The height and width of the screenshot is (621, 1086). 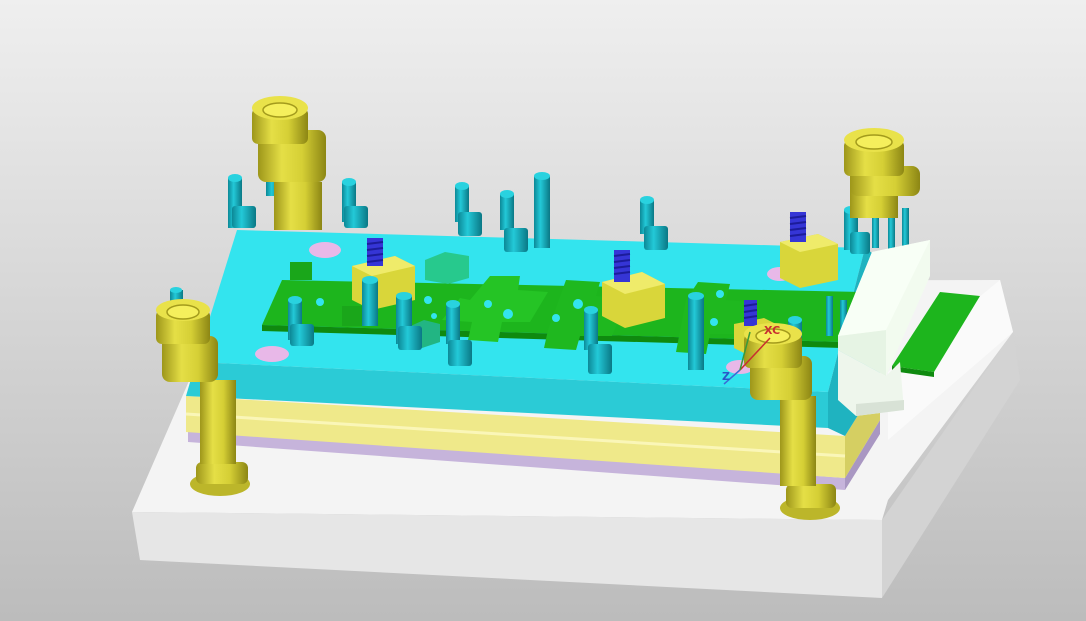 I want to click on triad-label-xc: XC, so click(x=772, y=330).